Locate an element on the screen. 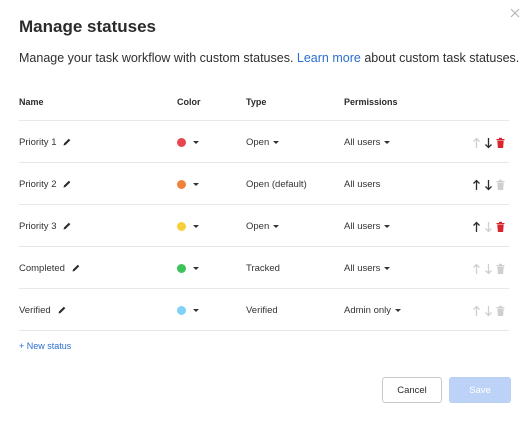  status-name-cell: Verified is located at coordinates (43, 310).